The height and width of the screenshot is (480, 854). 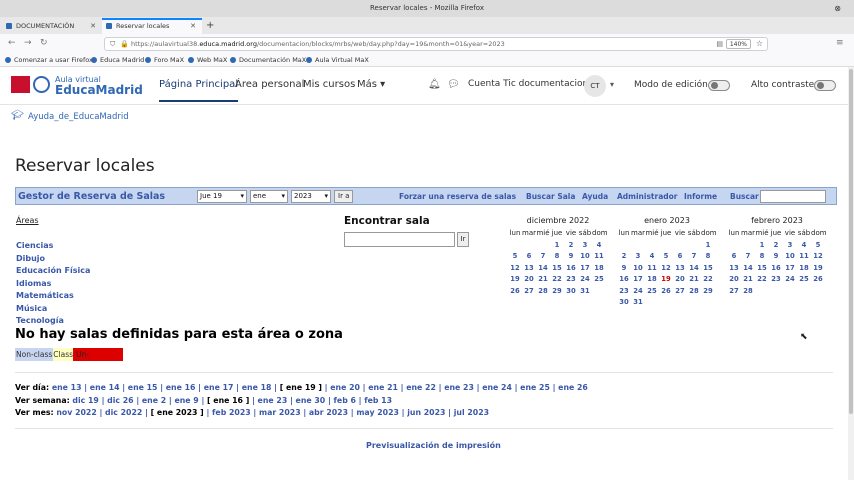 What do you see at coordinates (851, 273) in the screenshot?
I see `page-scrollbar` at bounding box center [851, 273].